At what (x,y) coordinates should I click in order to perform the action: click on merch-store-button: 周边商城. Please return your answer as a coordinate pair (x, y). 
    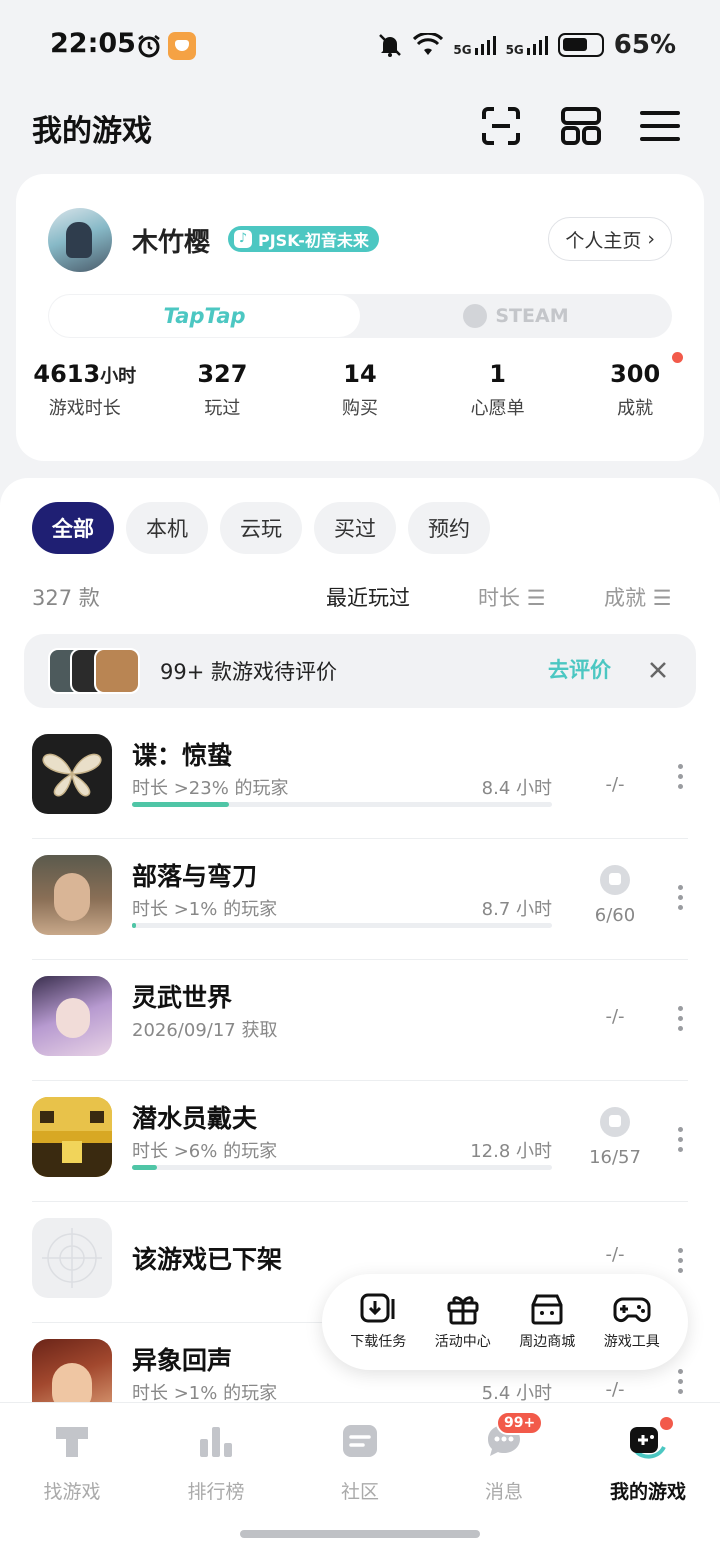
    Looking at the image, I should click on (547, 1322).